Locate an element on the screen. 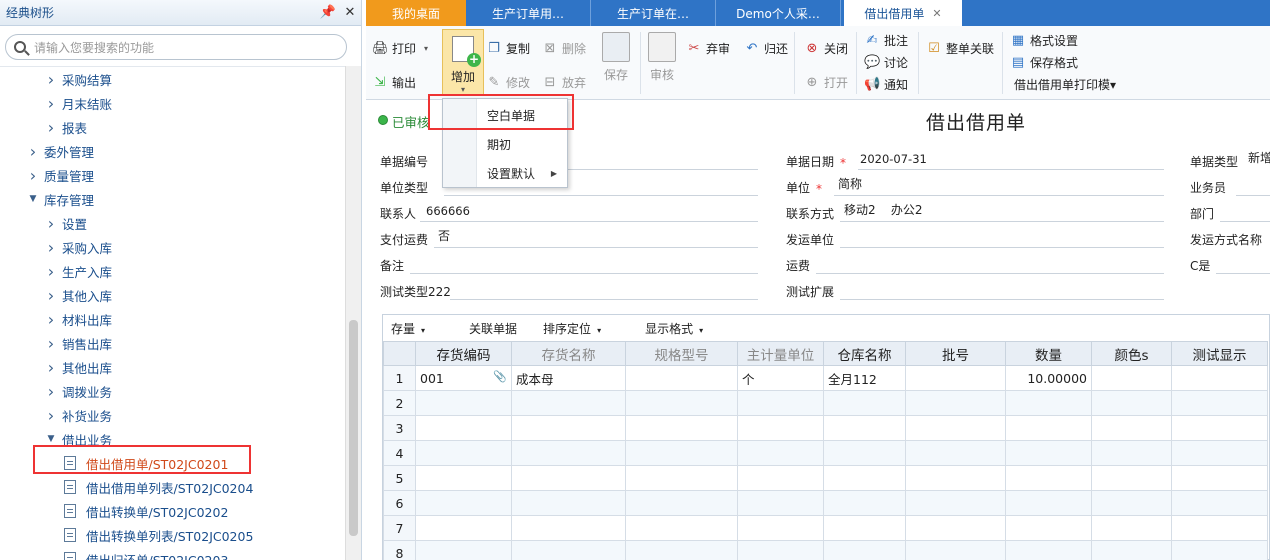  unit-field: 单位 * 简称 is located at coordinates (975, 185).